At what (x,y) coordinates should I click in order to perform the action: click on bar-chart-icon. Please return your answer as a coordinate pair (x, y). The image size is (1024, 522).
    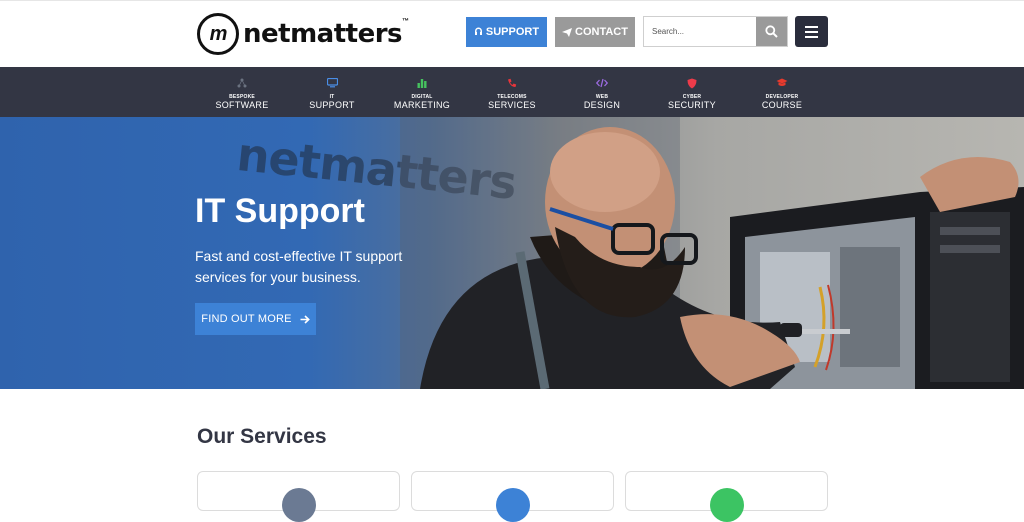
    Looking at the image, I should click on (422, 83).